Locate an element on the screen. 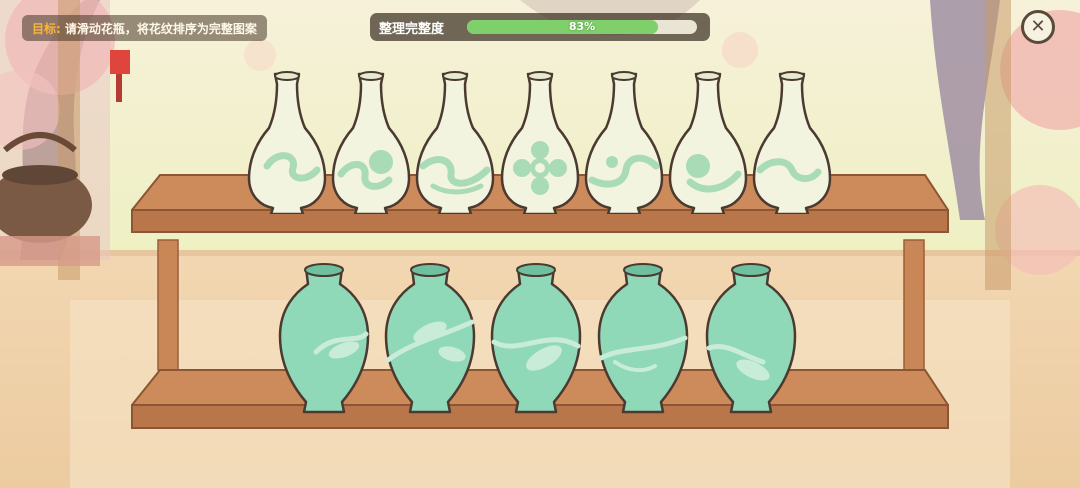 The image size is (1080, 488). goal-banner: 目标: 请滑动花瓶，将花纹排序为完整图案 is located at coordinates (144, 28).